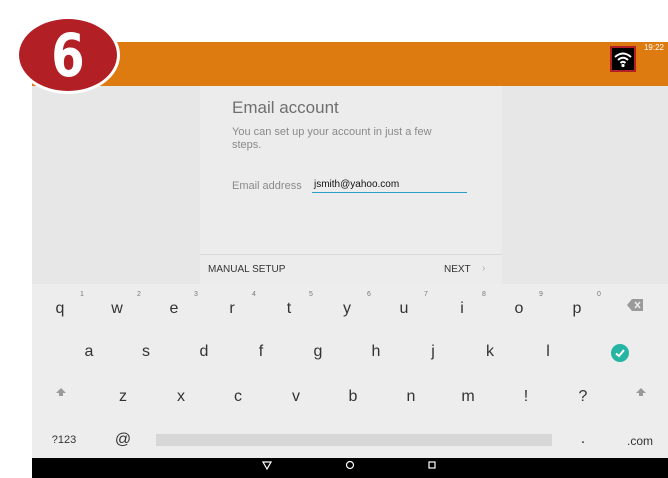 This screenshot has height=478, width=668. What do you see at coordinates (181, 397) in the screenshot?
I see `key-x: x` at bounding box center [181, 397].